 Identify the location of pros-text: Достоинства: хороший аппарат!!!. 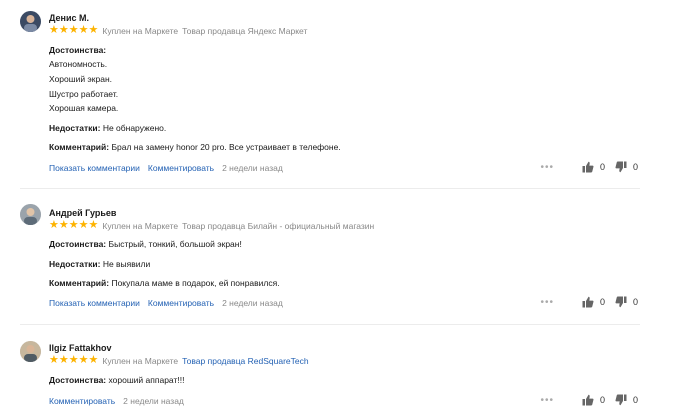
(116, 380).